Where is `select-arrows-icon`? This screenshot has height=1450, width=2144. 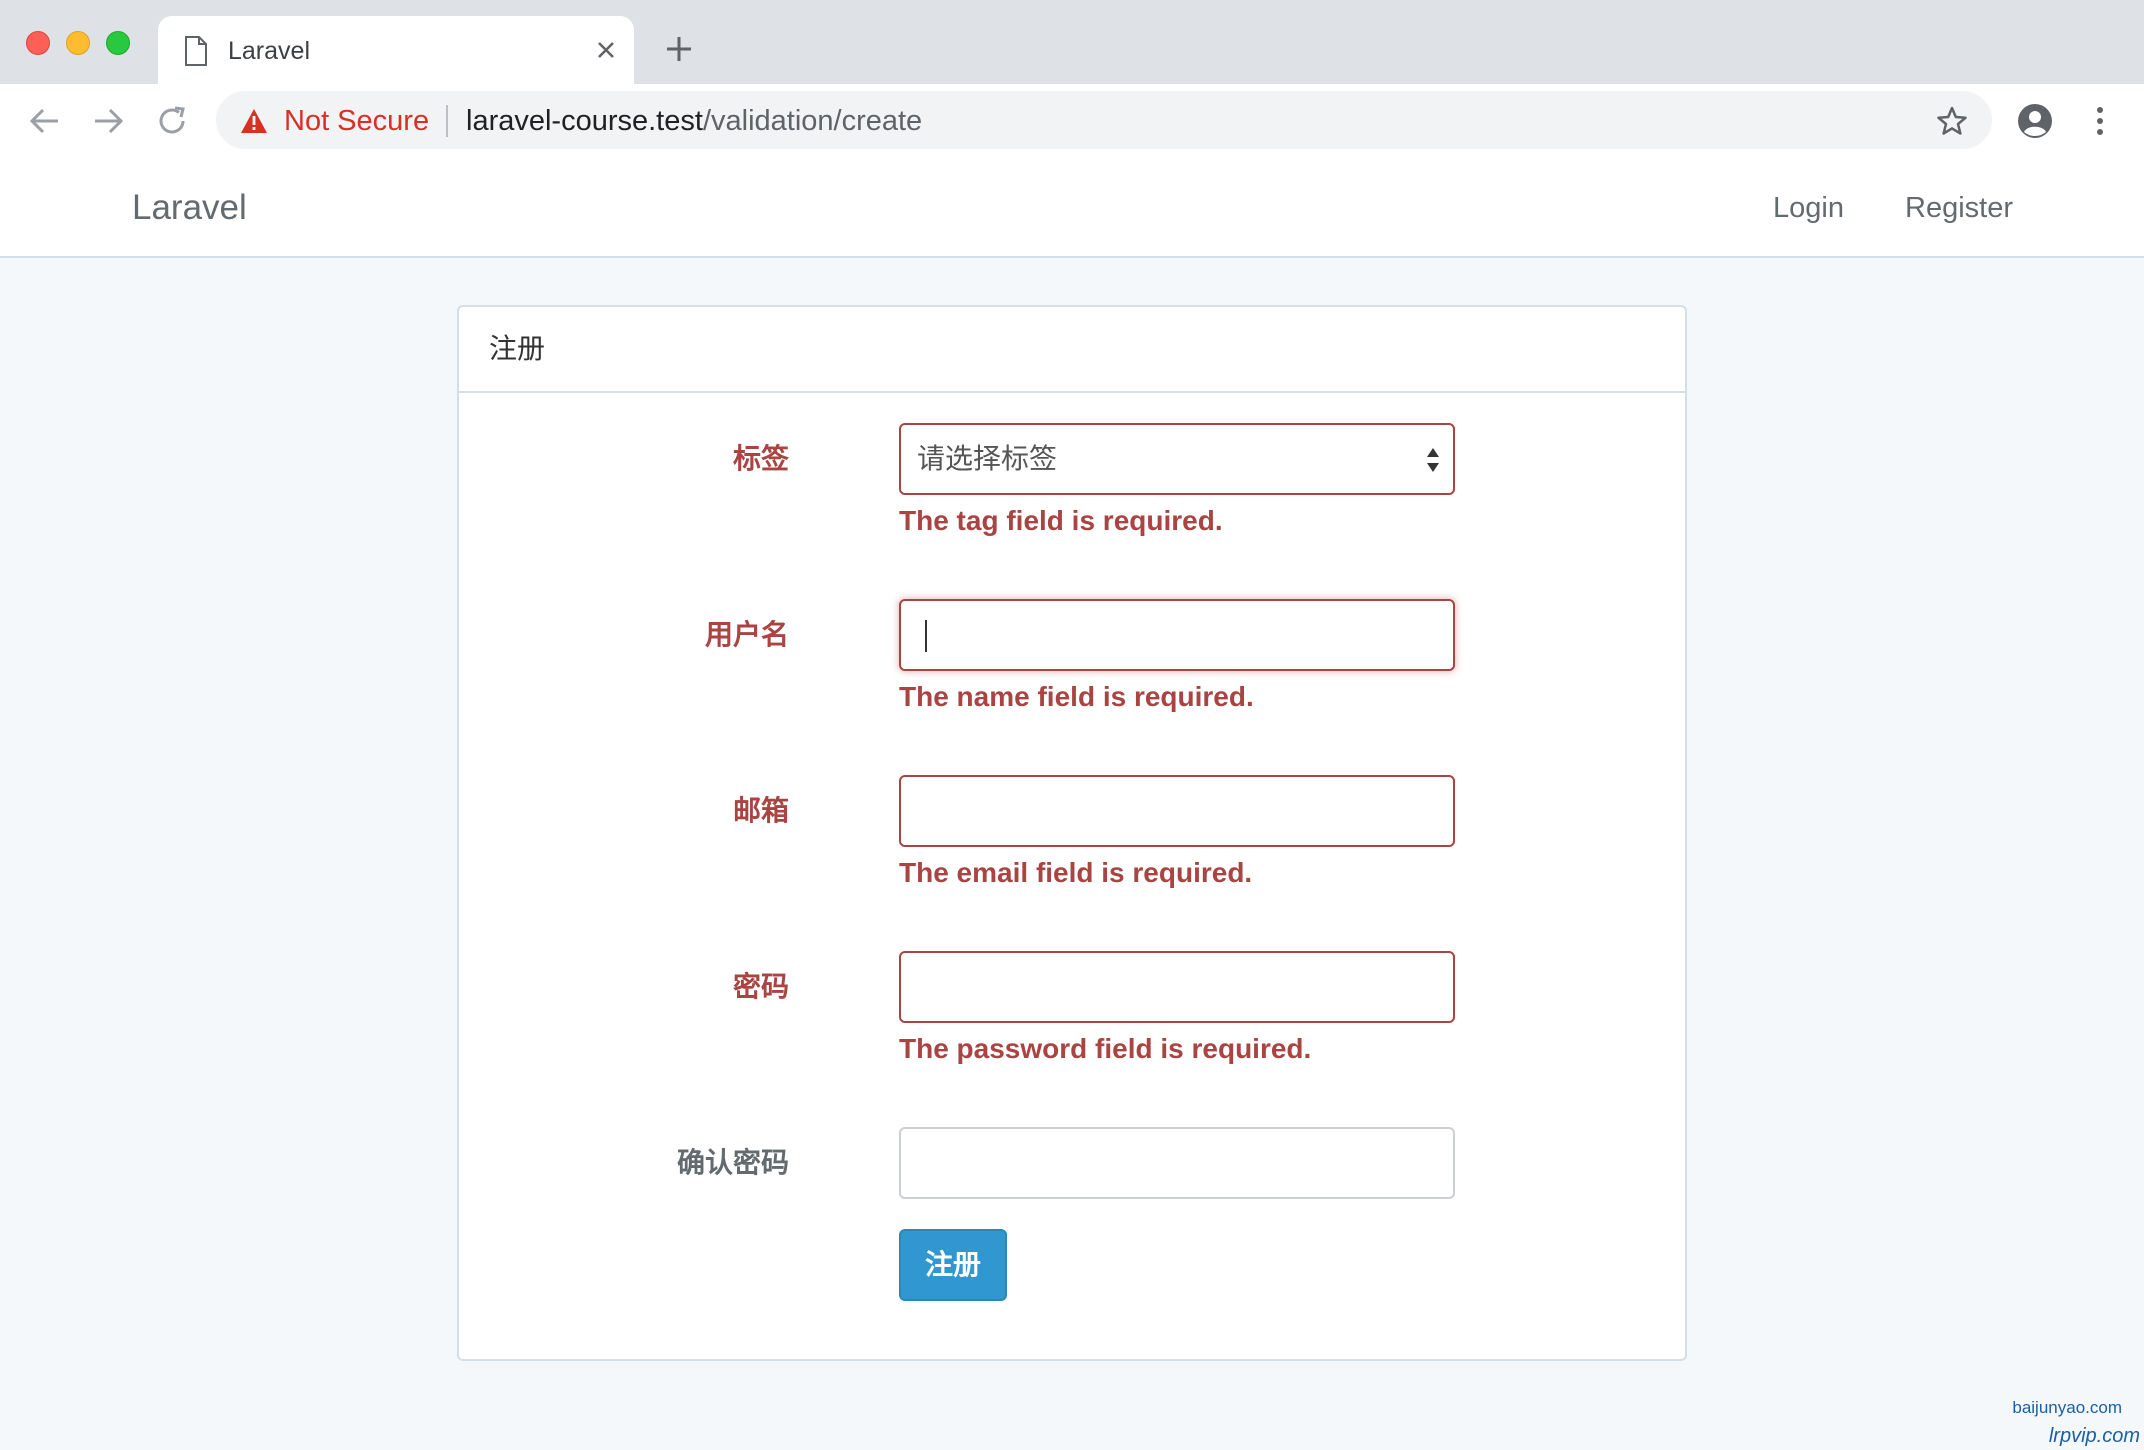 select-arrows-icon is located at coordinates (1433, 460).